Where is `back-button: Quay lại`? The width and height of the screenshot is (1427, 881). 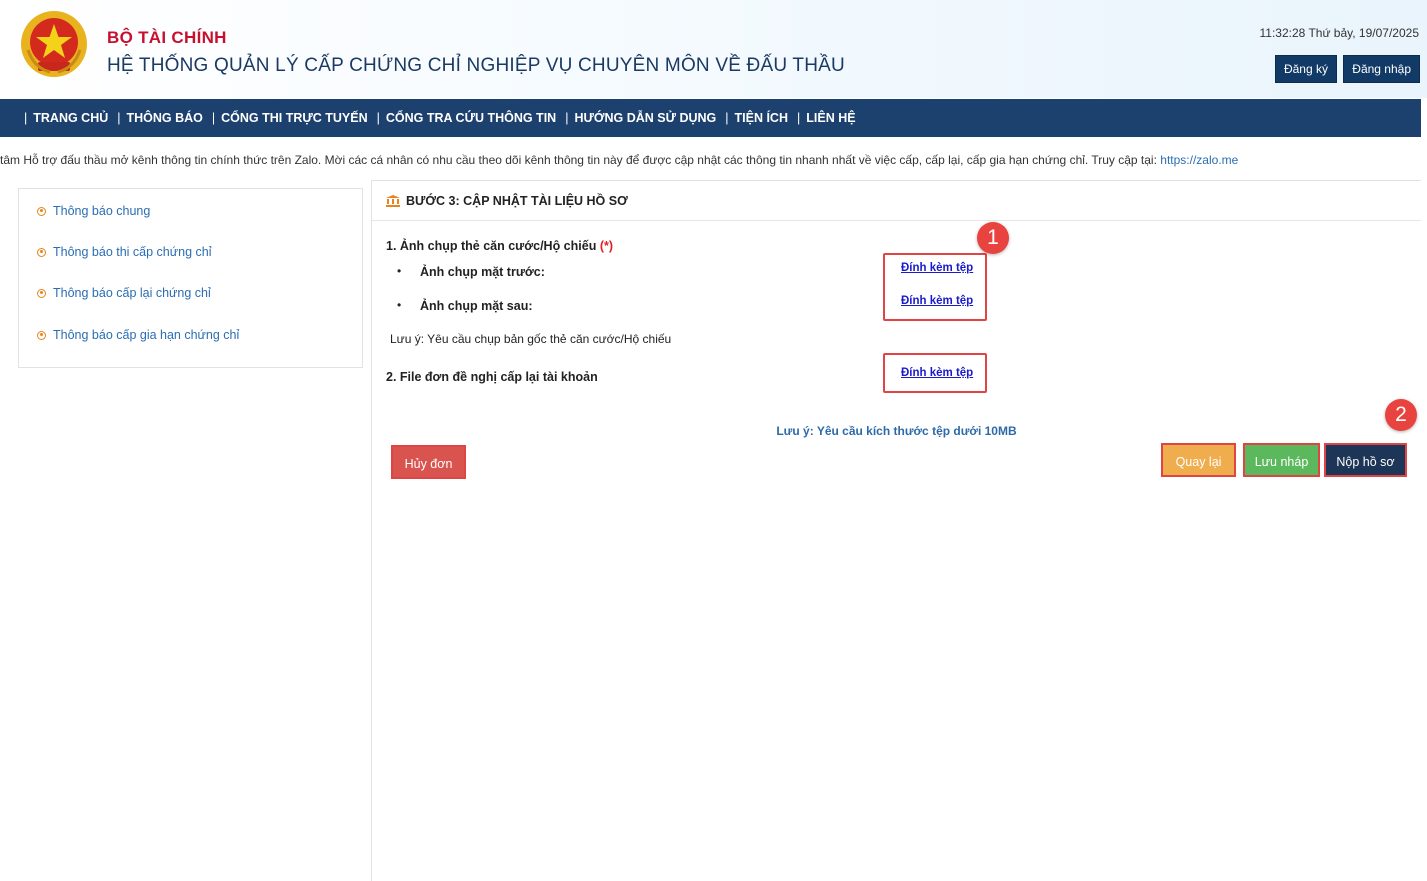 back-button: Quay lại is located at coordinates (1198, 460).